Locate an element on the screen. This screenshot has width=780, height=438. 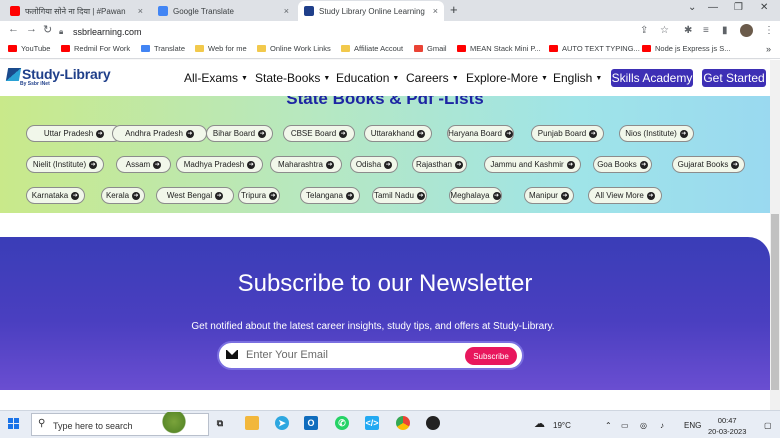
show-hidden-icons: ⌃ is located at coordinates (608, 425).